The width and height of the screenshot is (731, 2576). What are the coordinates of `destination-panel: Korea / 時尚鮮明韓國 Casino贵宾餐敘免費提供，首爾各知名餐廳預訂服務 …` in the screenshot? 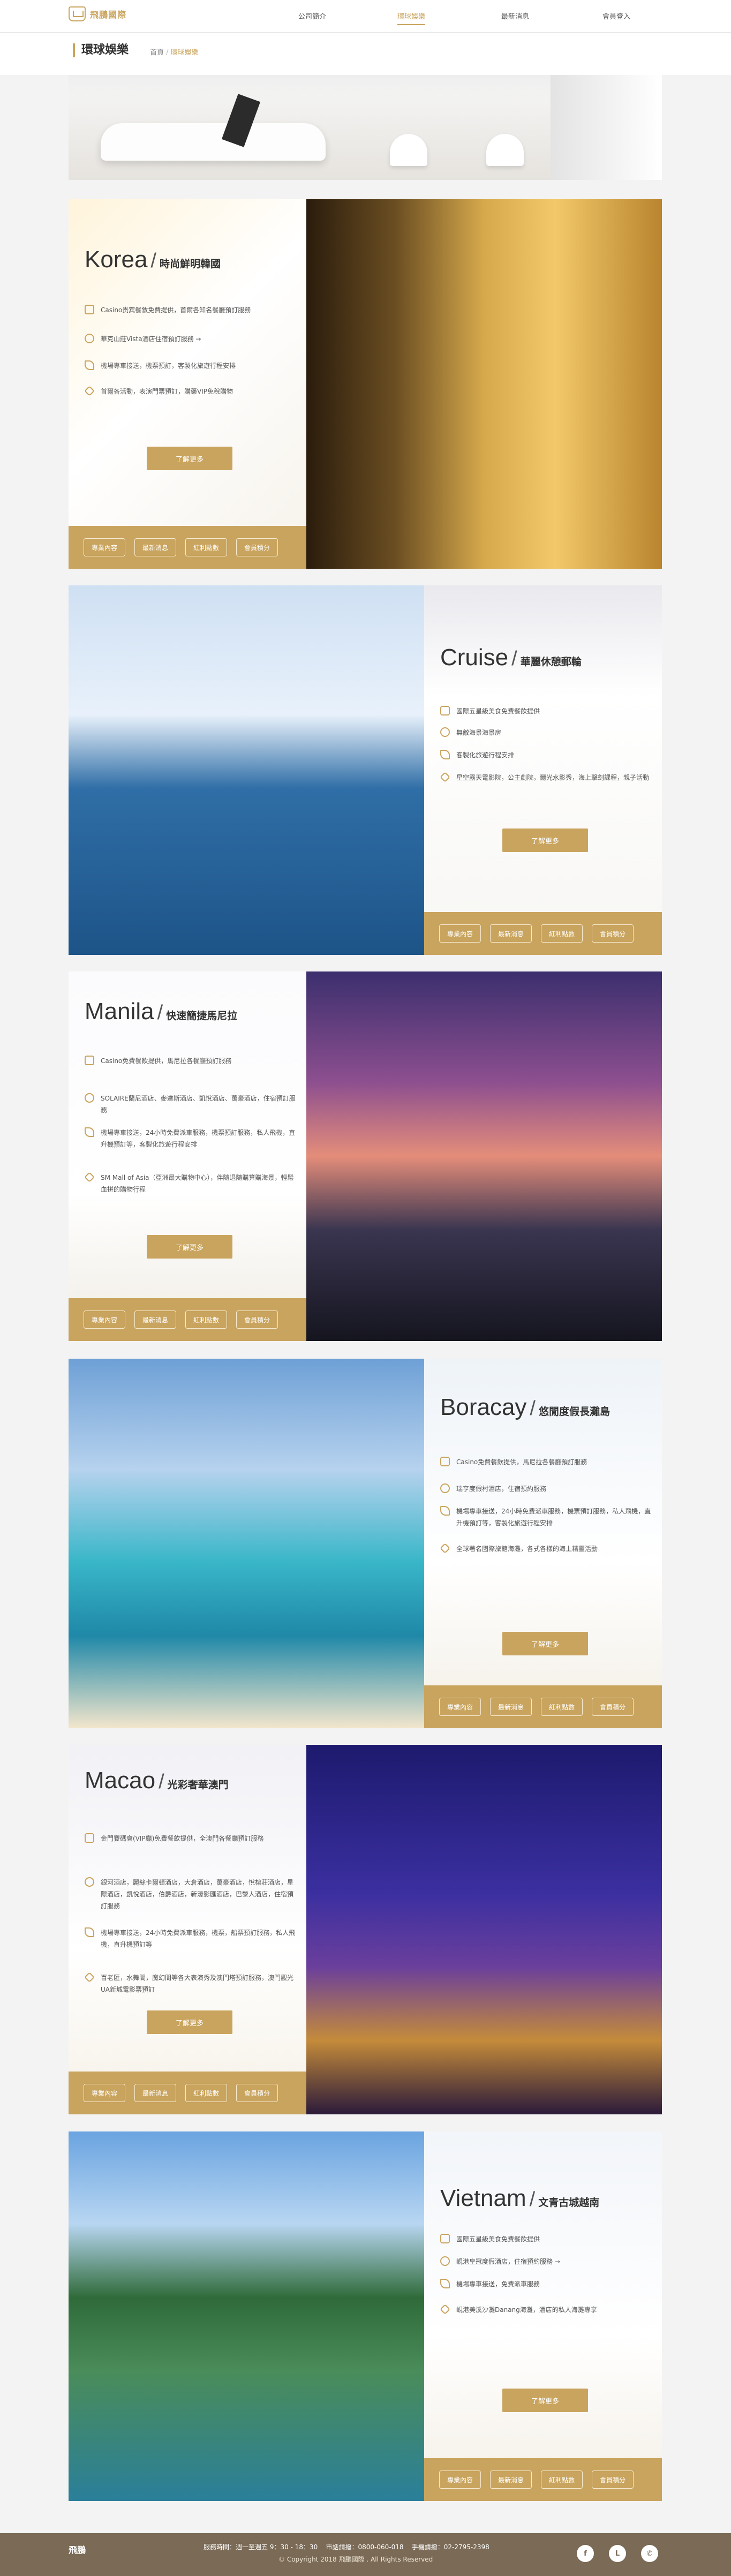 It's located at (187, 384).